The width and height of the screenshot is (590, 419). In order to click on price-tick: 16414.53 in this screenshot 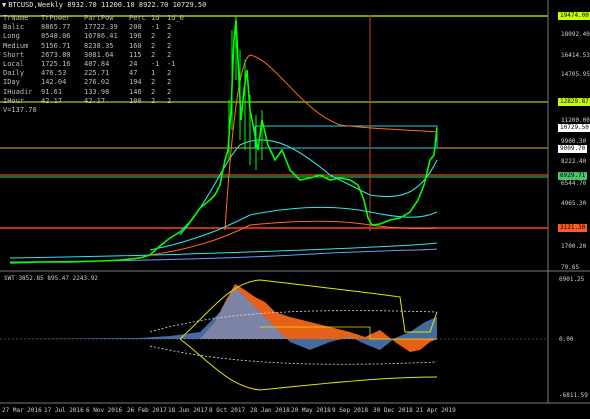, I will do `click(575, 55)`.